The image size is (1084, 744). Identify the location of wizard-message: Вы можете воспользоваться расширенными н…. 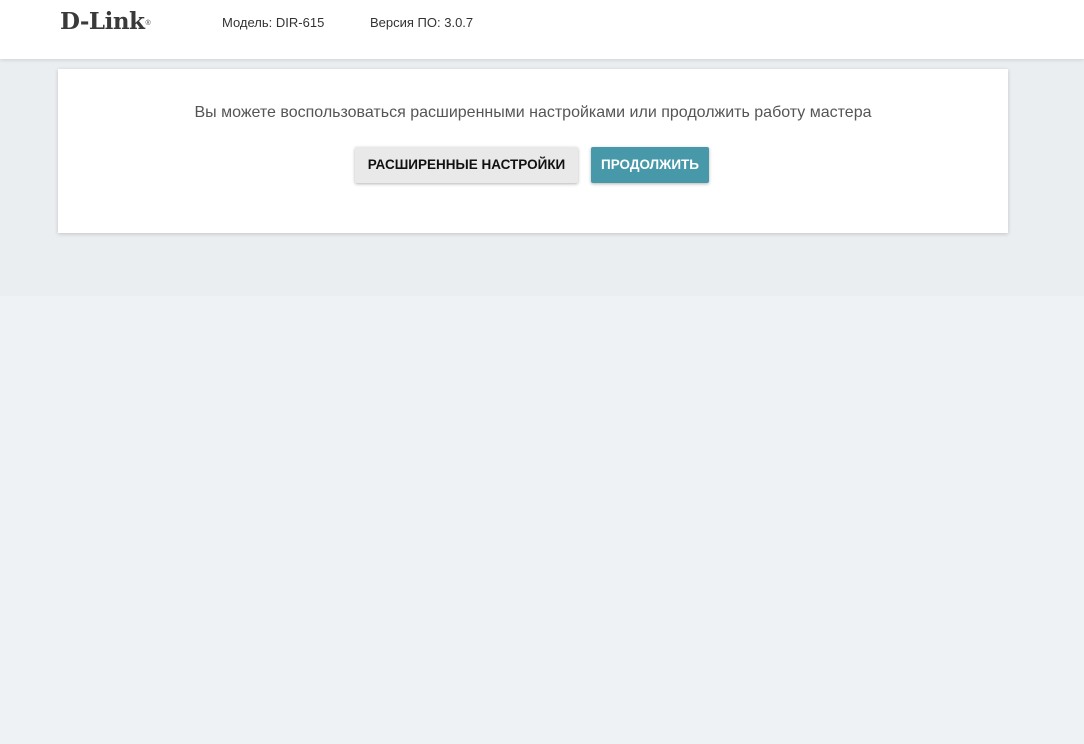
(533, 112).